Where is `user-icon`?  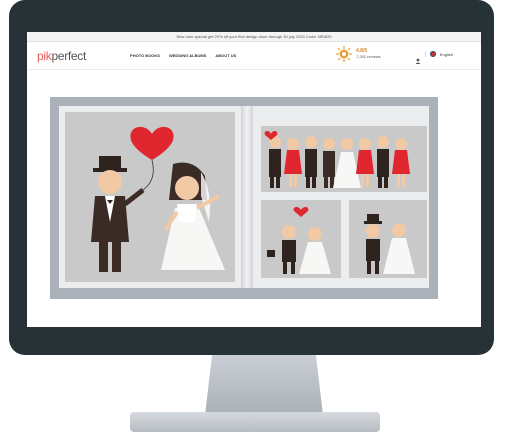
user-icon is located at coordinates (418, 57).